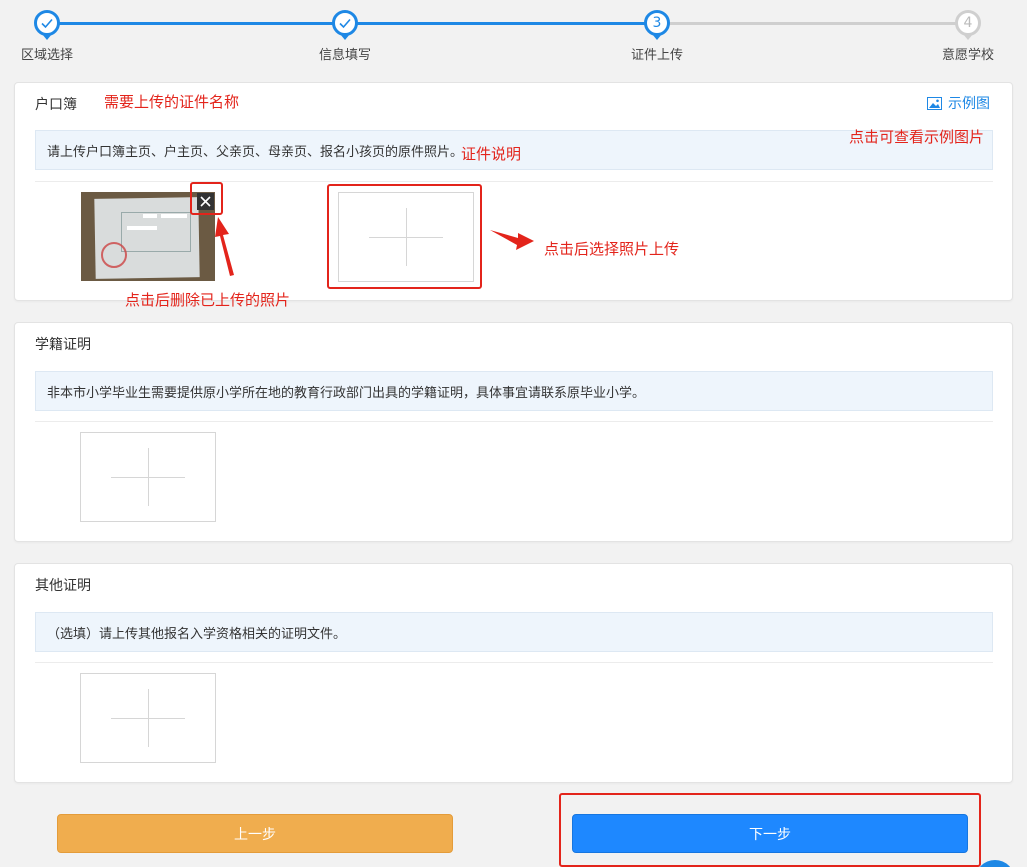 This screenshot has height=867, width=1027. I want to click on step-2: 信息填写, so click(345, 36).